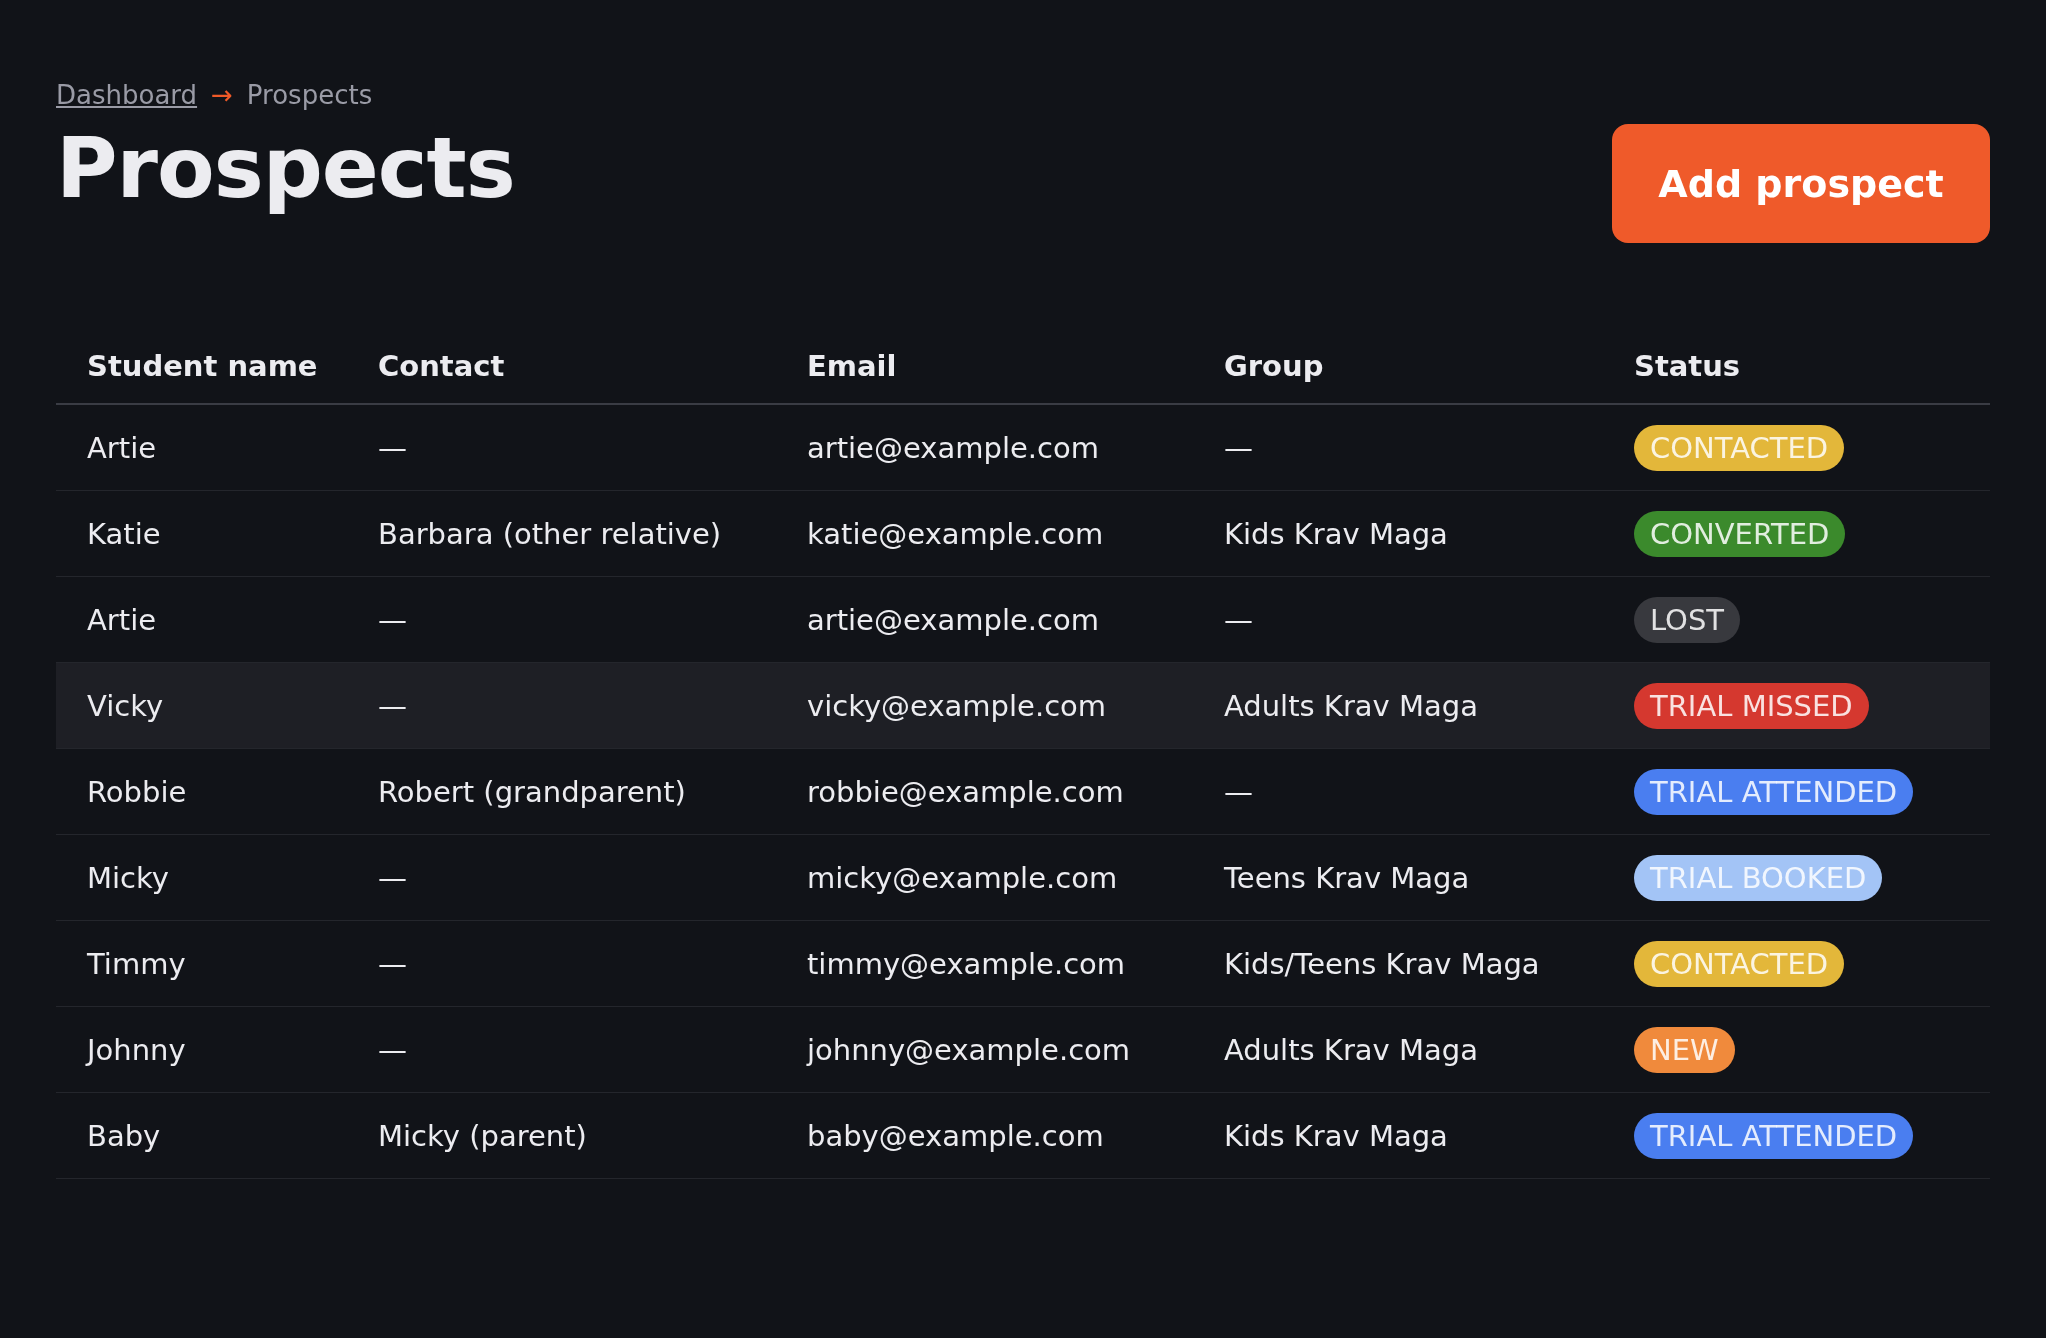 The image size is (2046, 1338). What do you see at coordinates (955, 1135) in the screenshot?
I see `table-cell: baby@example.com` at bounding box center [955, 1135].